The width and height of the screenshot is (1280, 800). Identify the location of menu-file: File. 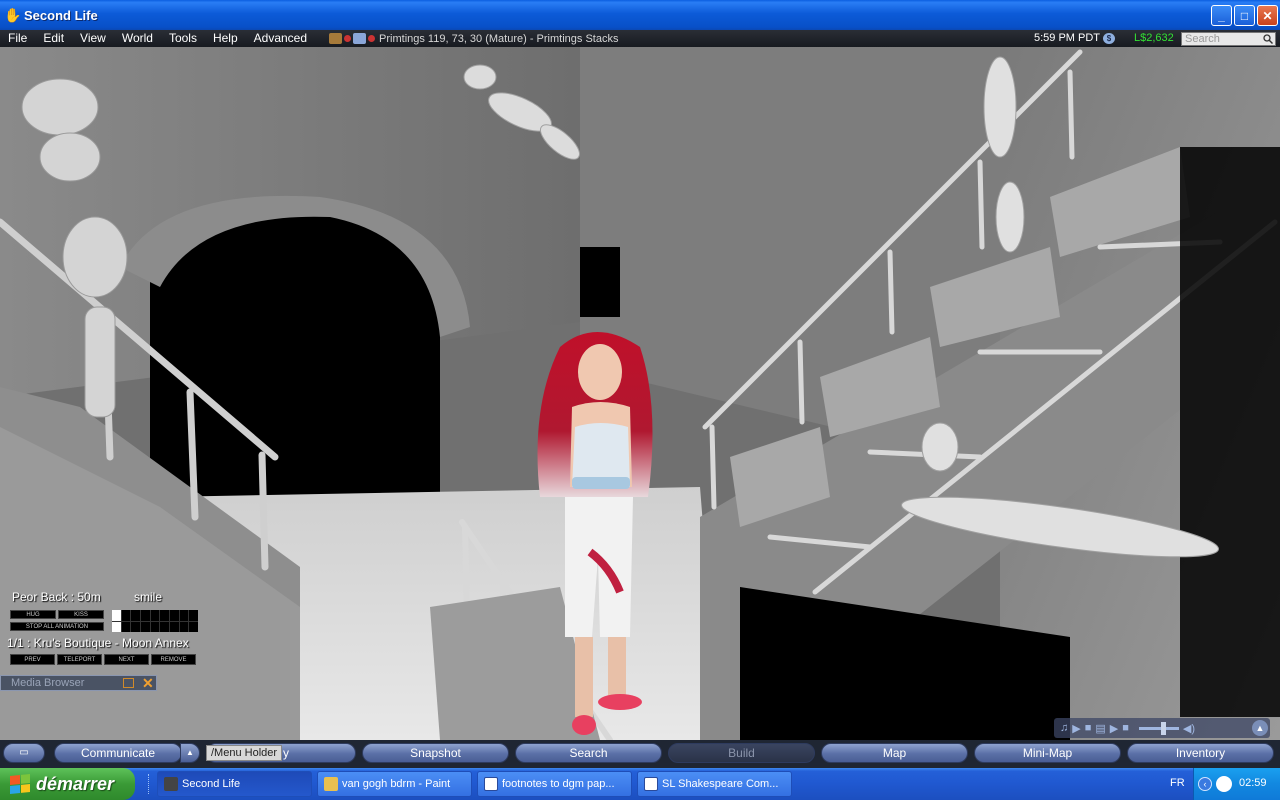
(17, 38).